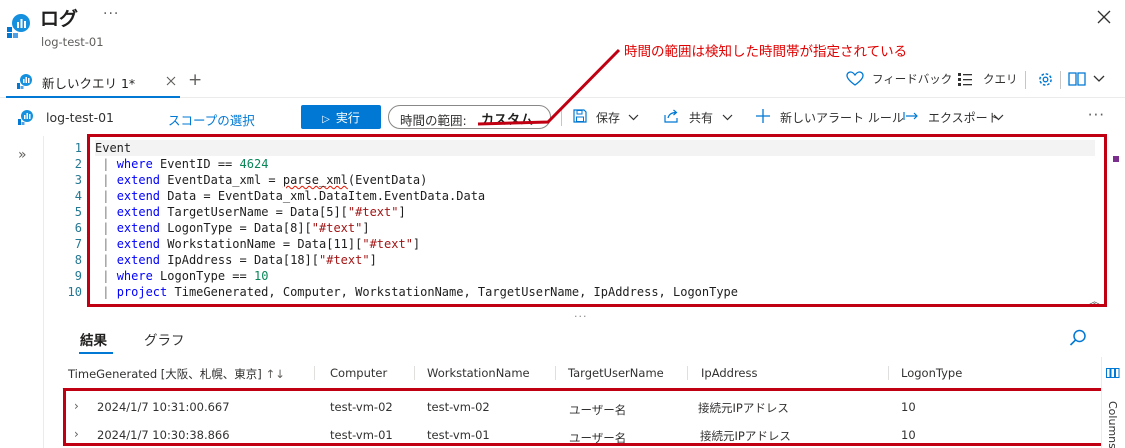  Describe the element at coordinates (616, 373) in the screenshot. I see `column-header-targetusername: TargetUserName` at that location.